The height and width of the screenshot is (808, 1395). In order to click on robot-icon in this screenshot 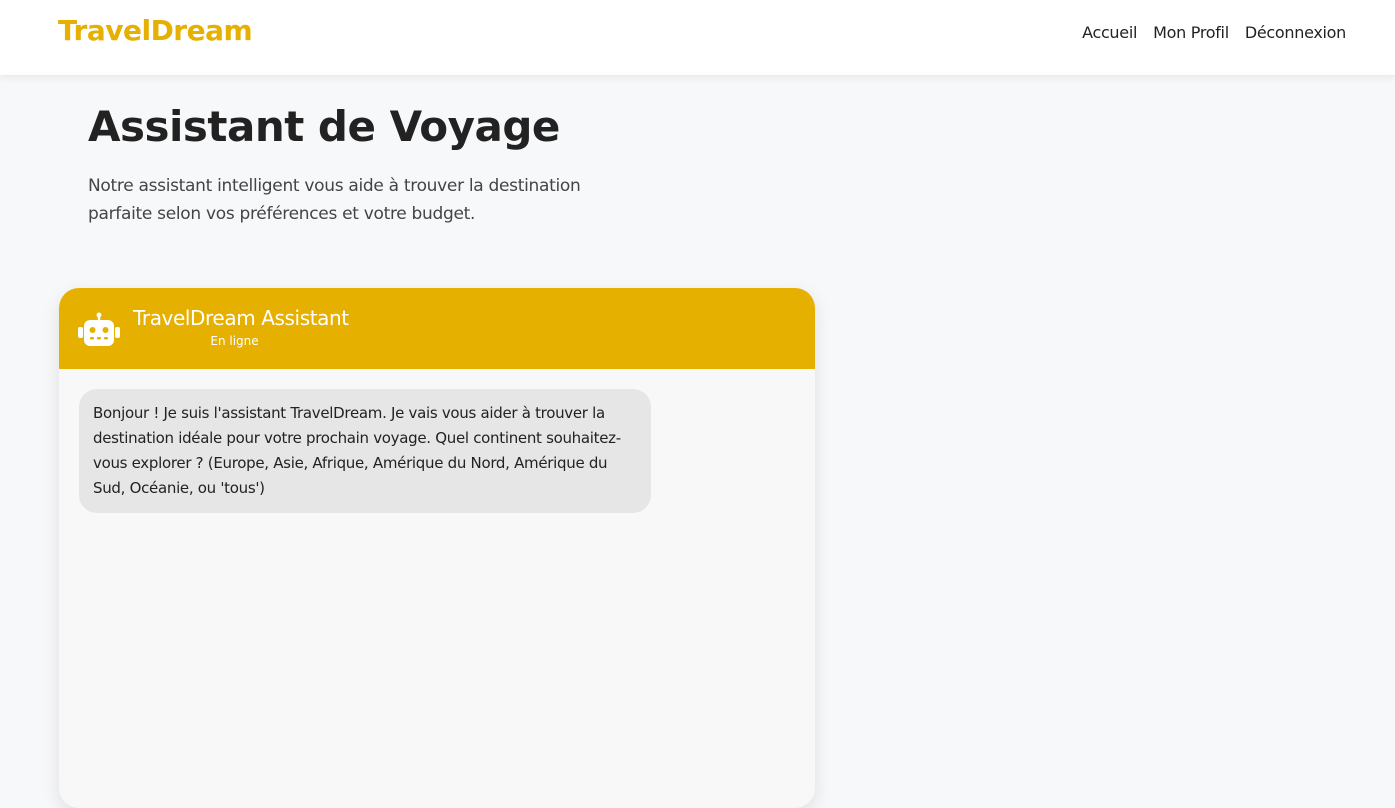, I will do `click(99, 330)`.